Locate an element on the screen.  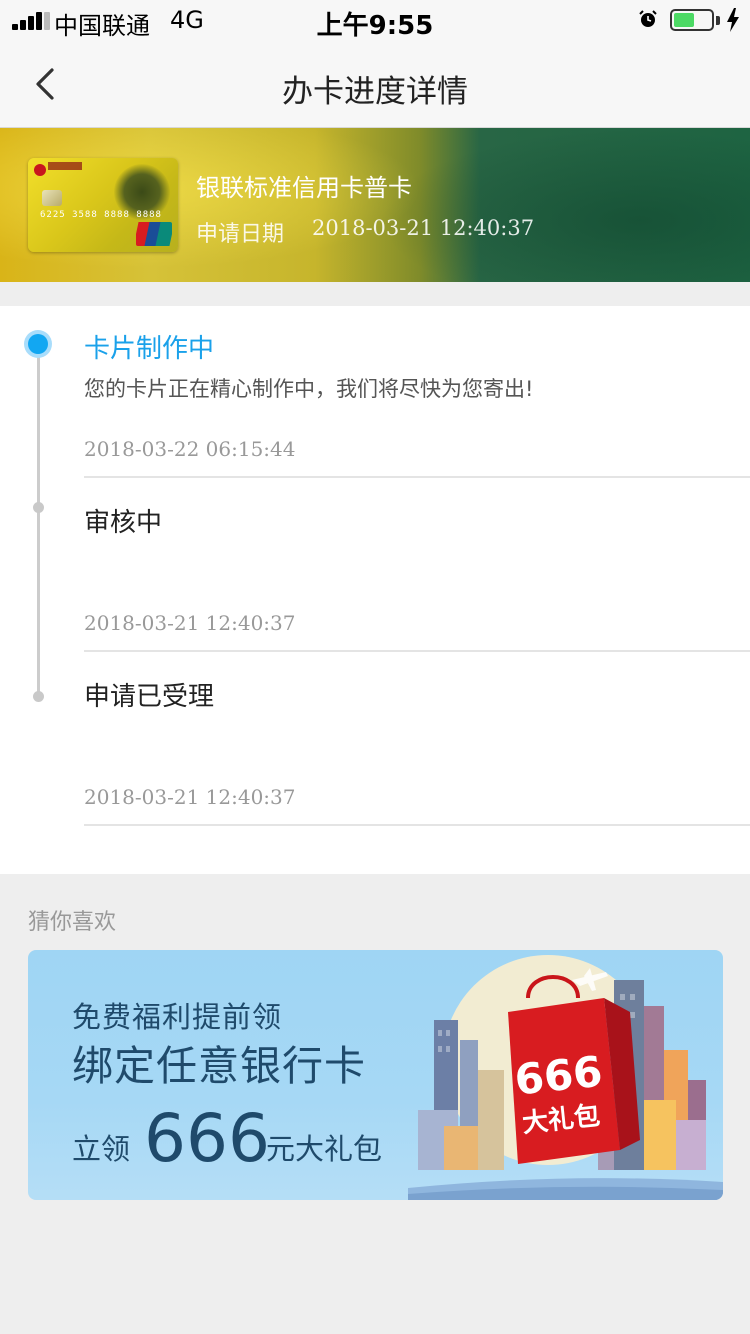
step-title: 申请已受理 is located at coordinates (149, 697).